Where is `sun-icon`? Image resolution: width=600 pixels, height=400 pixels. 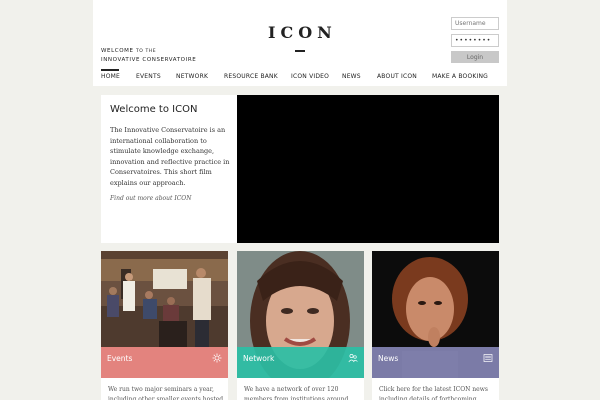 sun-icon is located at coordinates (217, 358).